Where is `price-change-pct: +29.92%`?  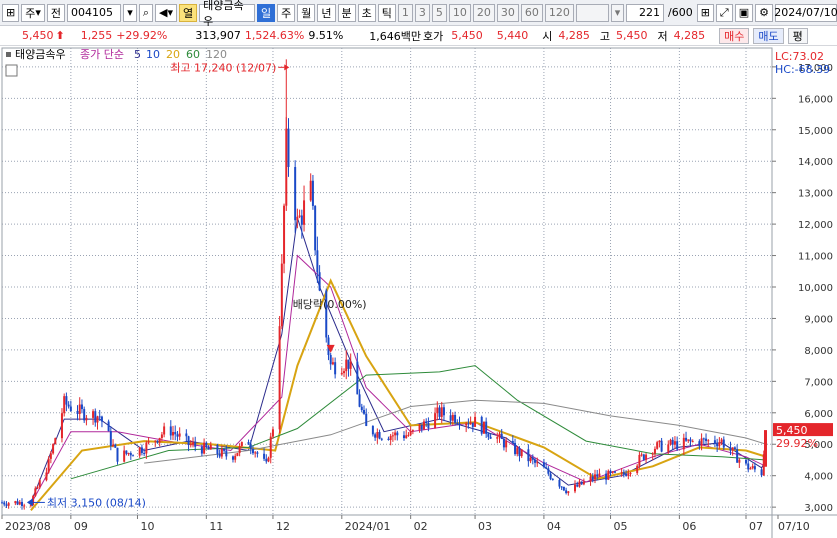
price-change-pct: +29.92% is located at coordinates (142, 35).